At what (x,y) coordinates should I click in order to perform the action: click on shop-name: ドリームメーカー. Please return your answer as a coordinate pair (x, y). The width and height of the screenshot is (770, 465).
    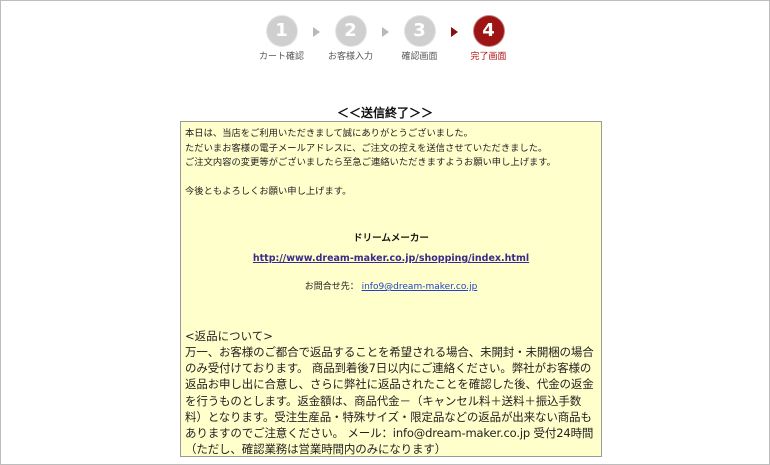
    Looking at the image, I should click on (391, 238).